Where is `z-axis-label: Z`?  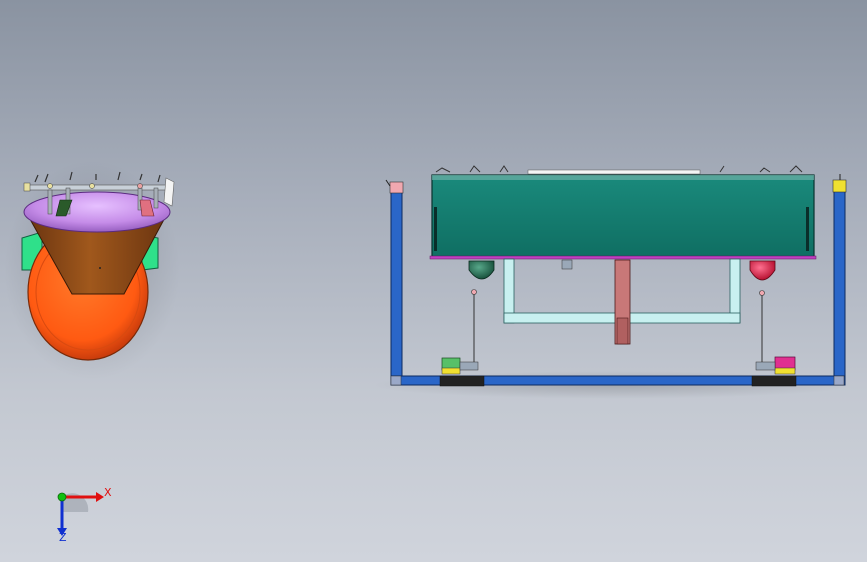 z-axis-label: Z is located at coordinates (63, 537).